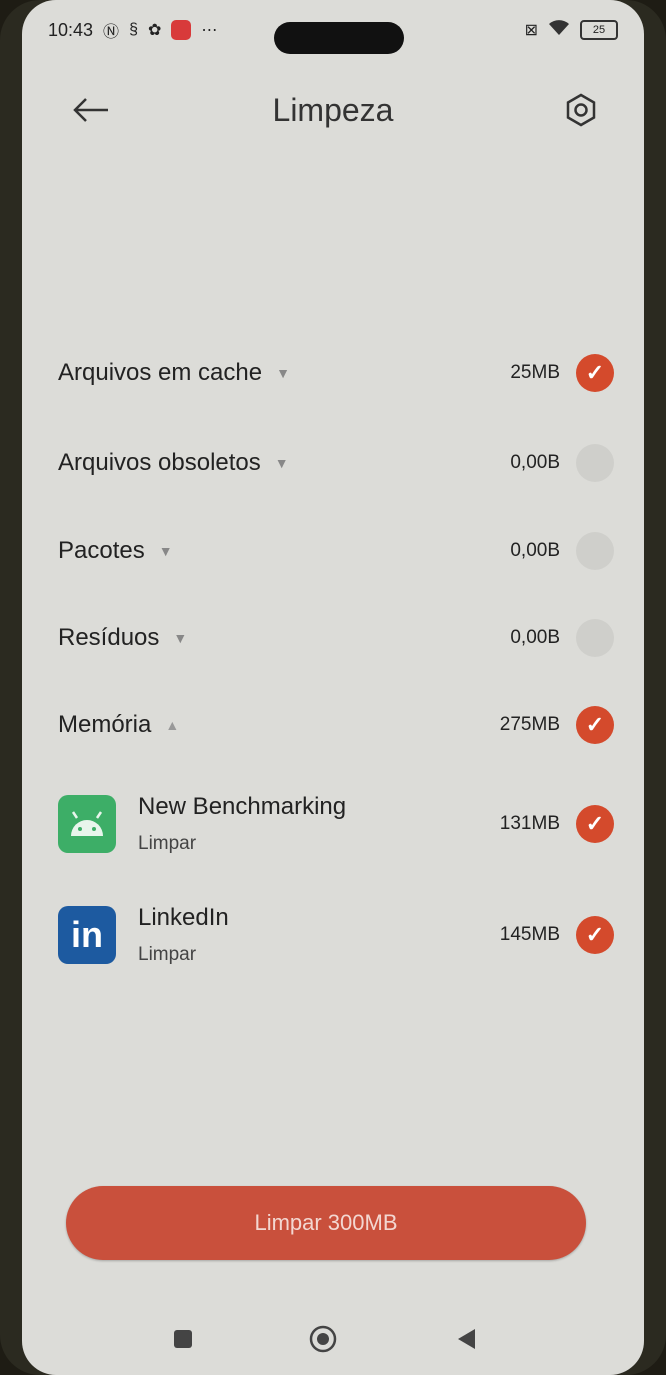 The height and width of the screenshot is (1375, 666). I want to click on home-button, so click(323, 1339).